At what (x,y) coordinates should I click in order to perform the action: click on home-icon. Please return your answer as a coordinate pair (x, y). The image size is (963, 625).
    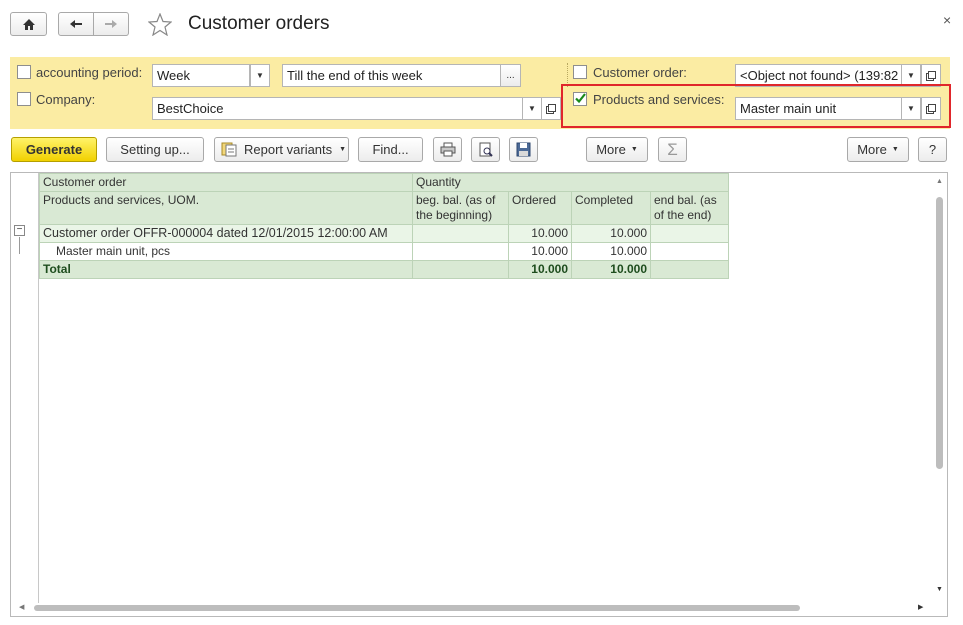
    Looking at the image, I should click on (28, 24).